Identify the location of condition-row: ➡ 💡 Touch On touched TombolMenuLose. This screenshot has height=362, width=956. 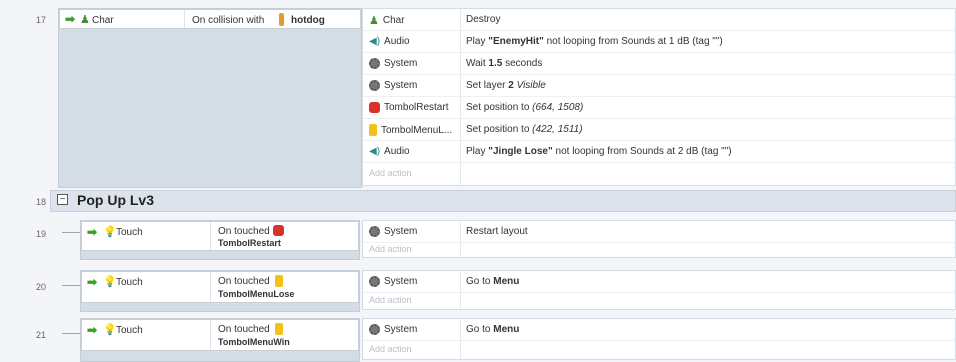
(220, 287).